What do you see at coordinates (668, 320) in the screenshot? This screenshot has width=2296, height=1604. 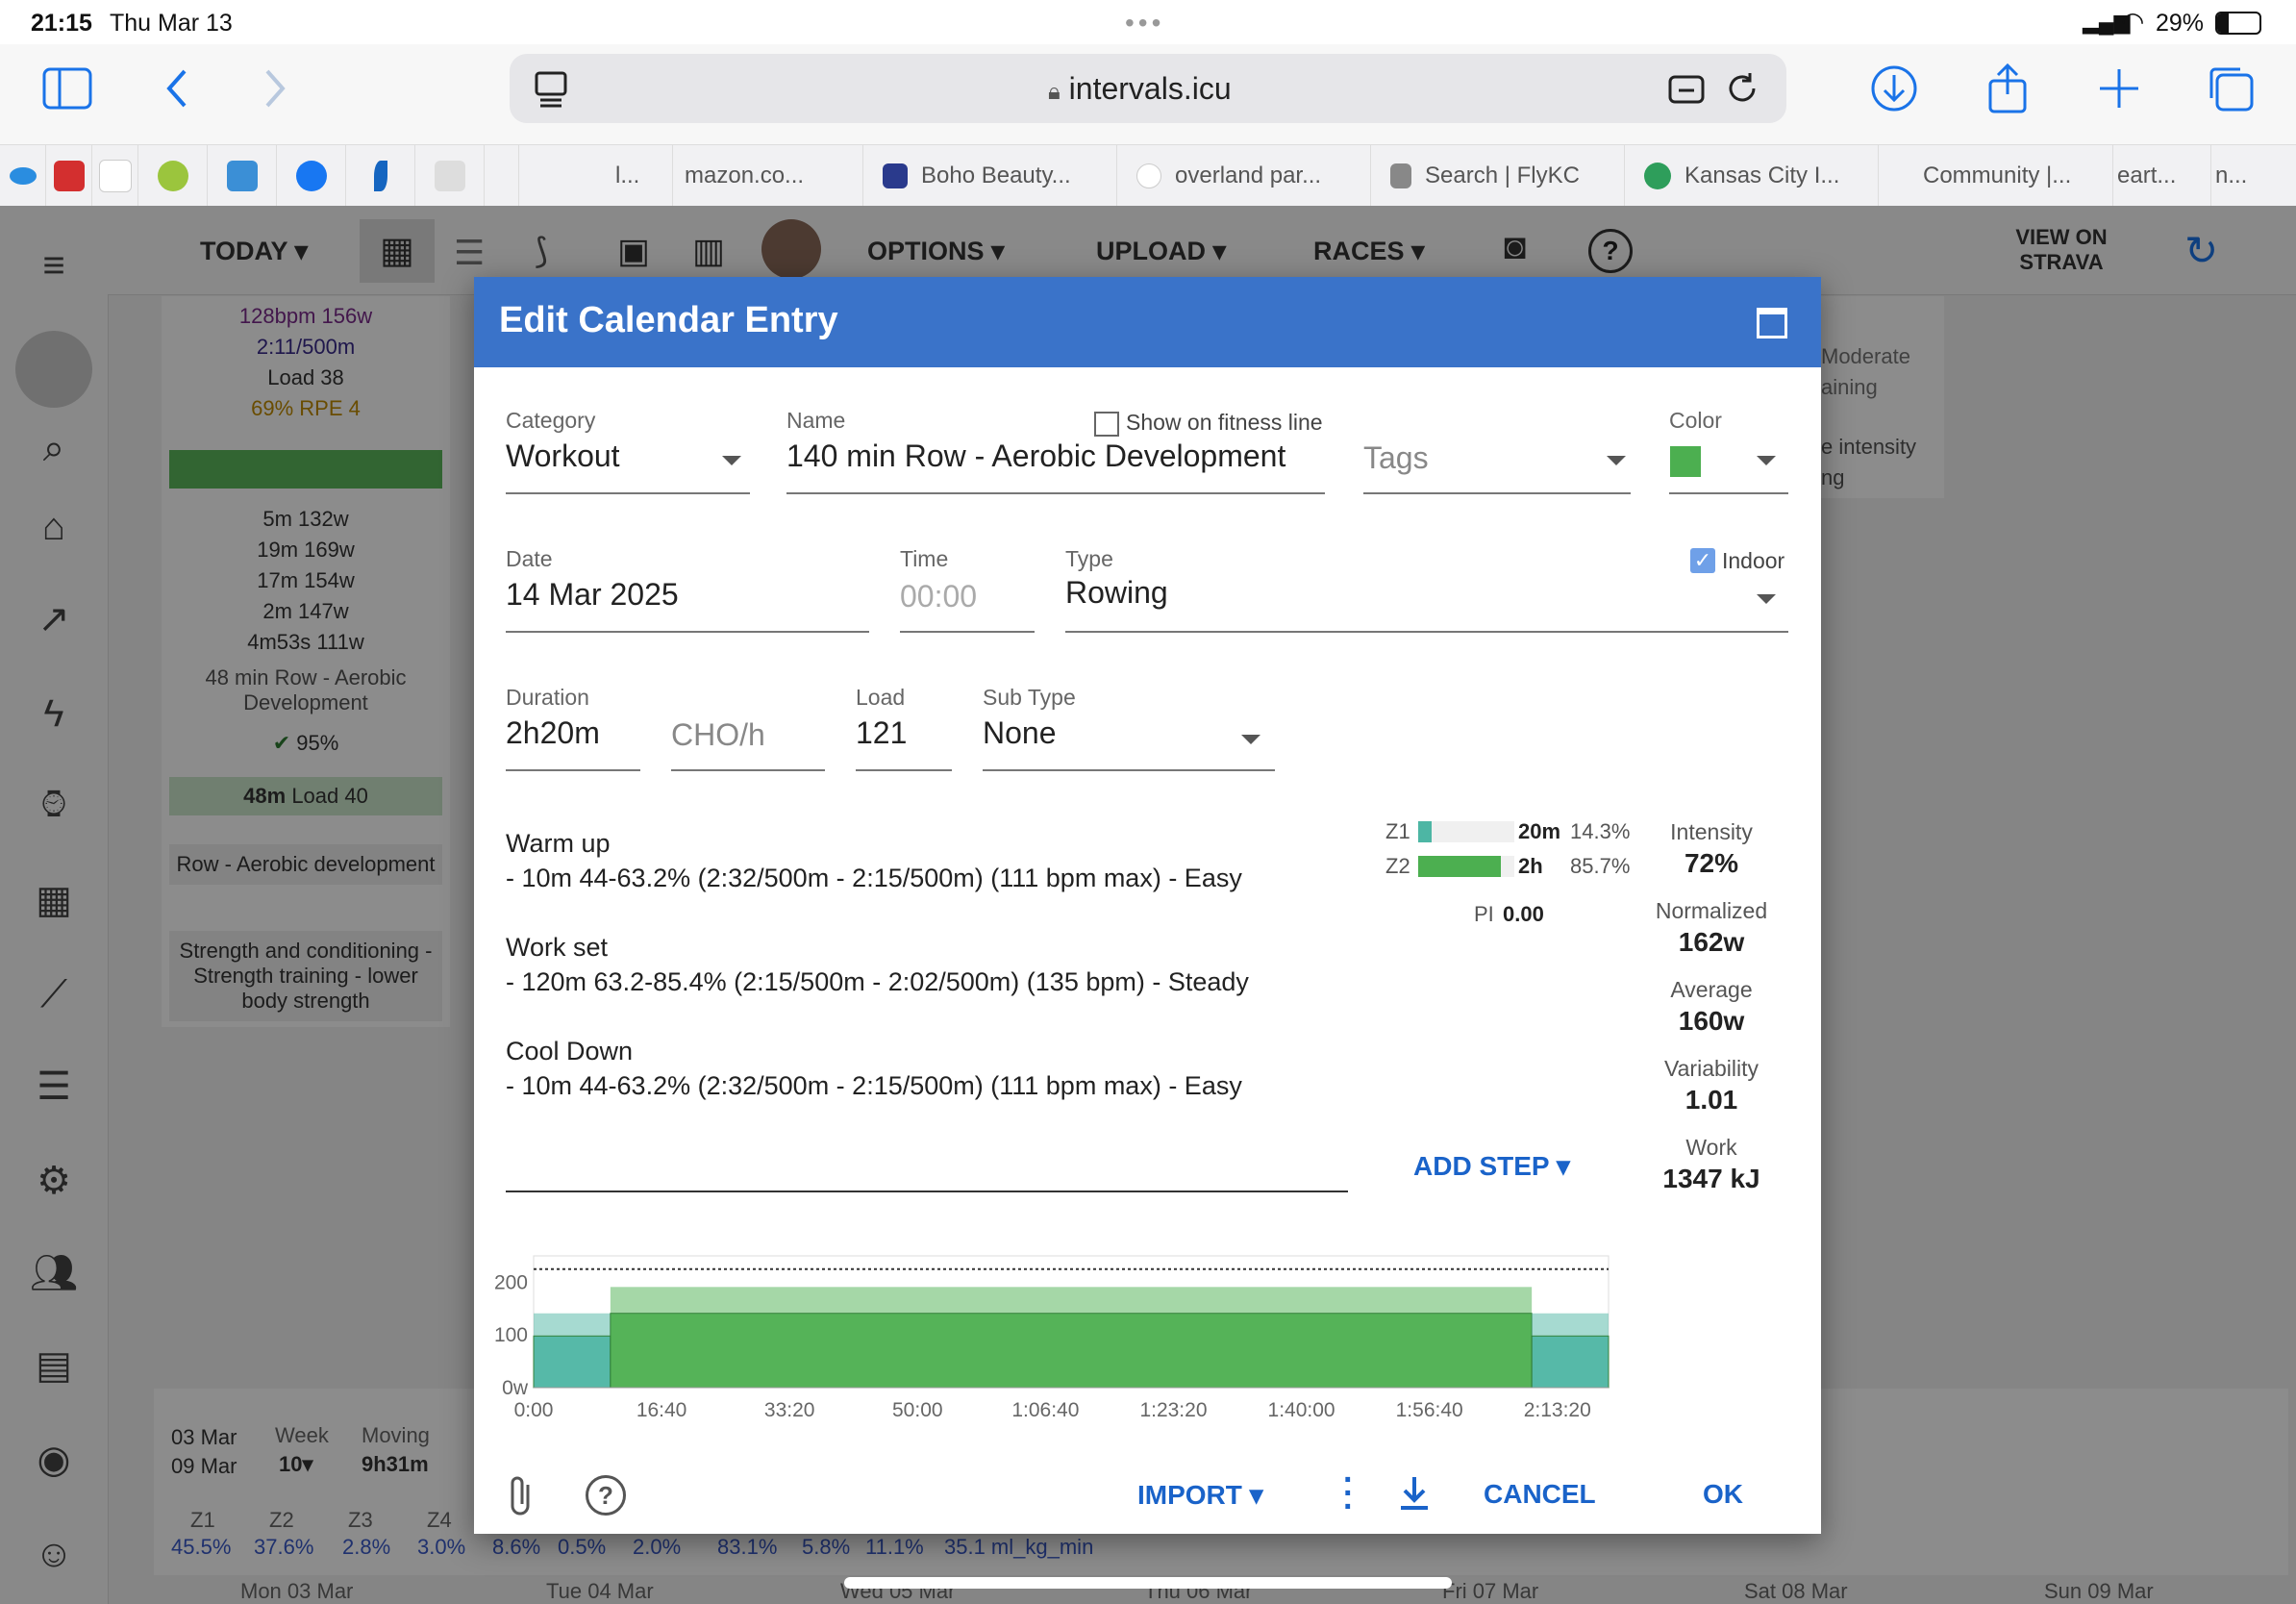 I see `dialog-title: Edit Calendar Entry` at bounding box center [668, 320].